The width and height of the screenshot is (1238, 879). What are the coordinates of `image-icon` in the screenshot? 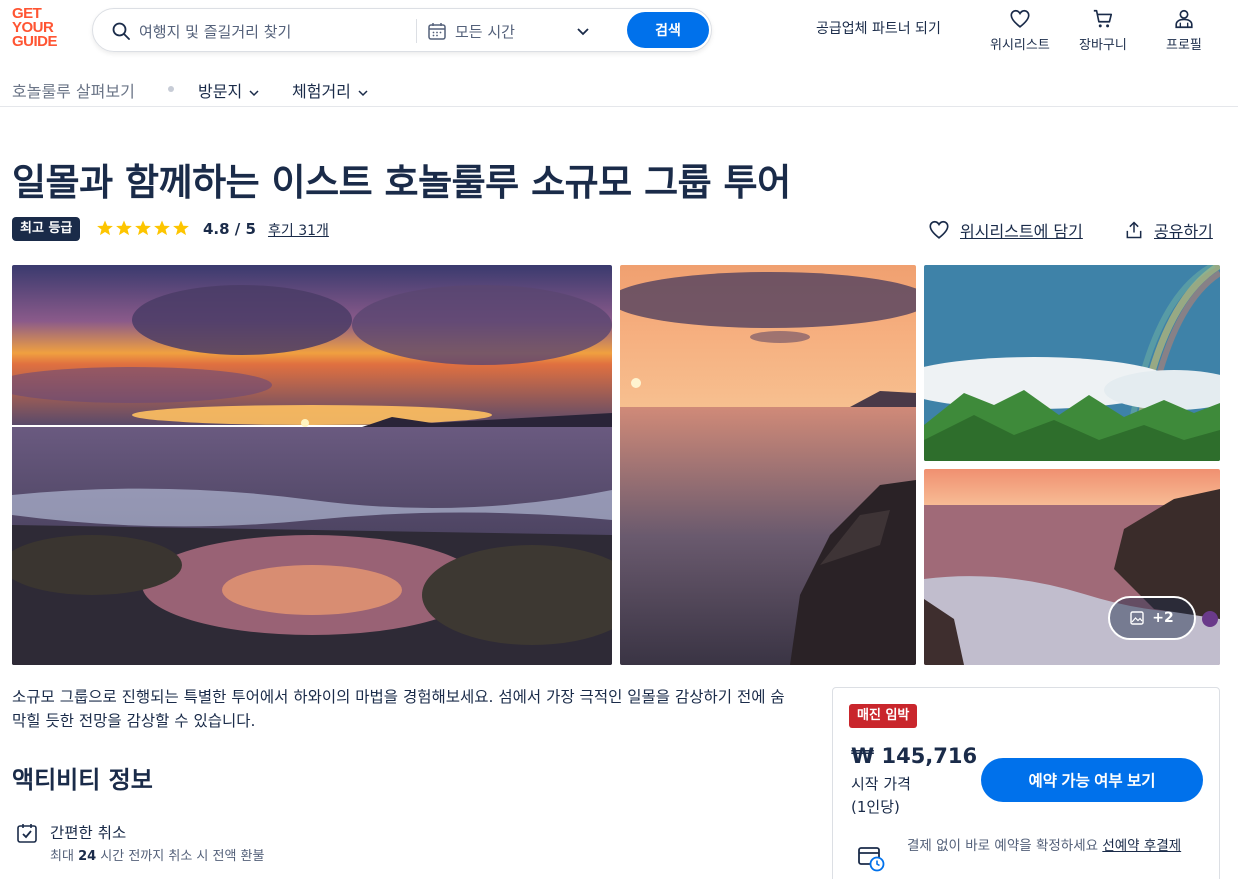 It's located at (1137, 618).